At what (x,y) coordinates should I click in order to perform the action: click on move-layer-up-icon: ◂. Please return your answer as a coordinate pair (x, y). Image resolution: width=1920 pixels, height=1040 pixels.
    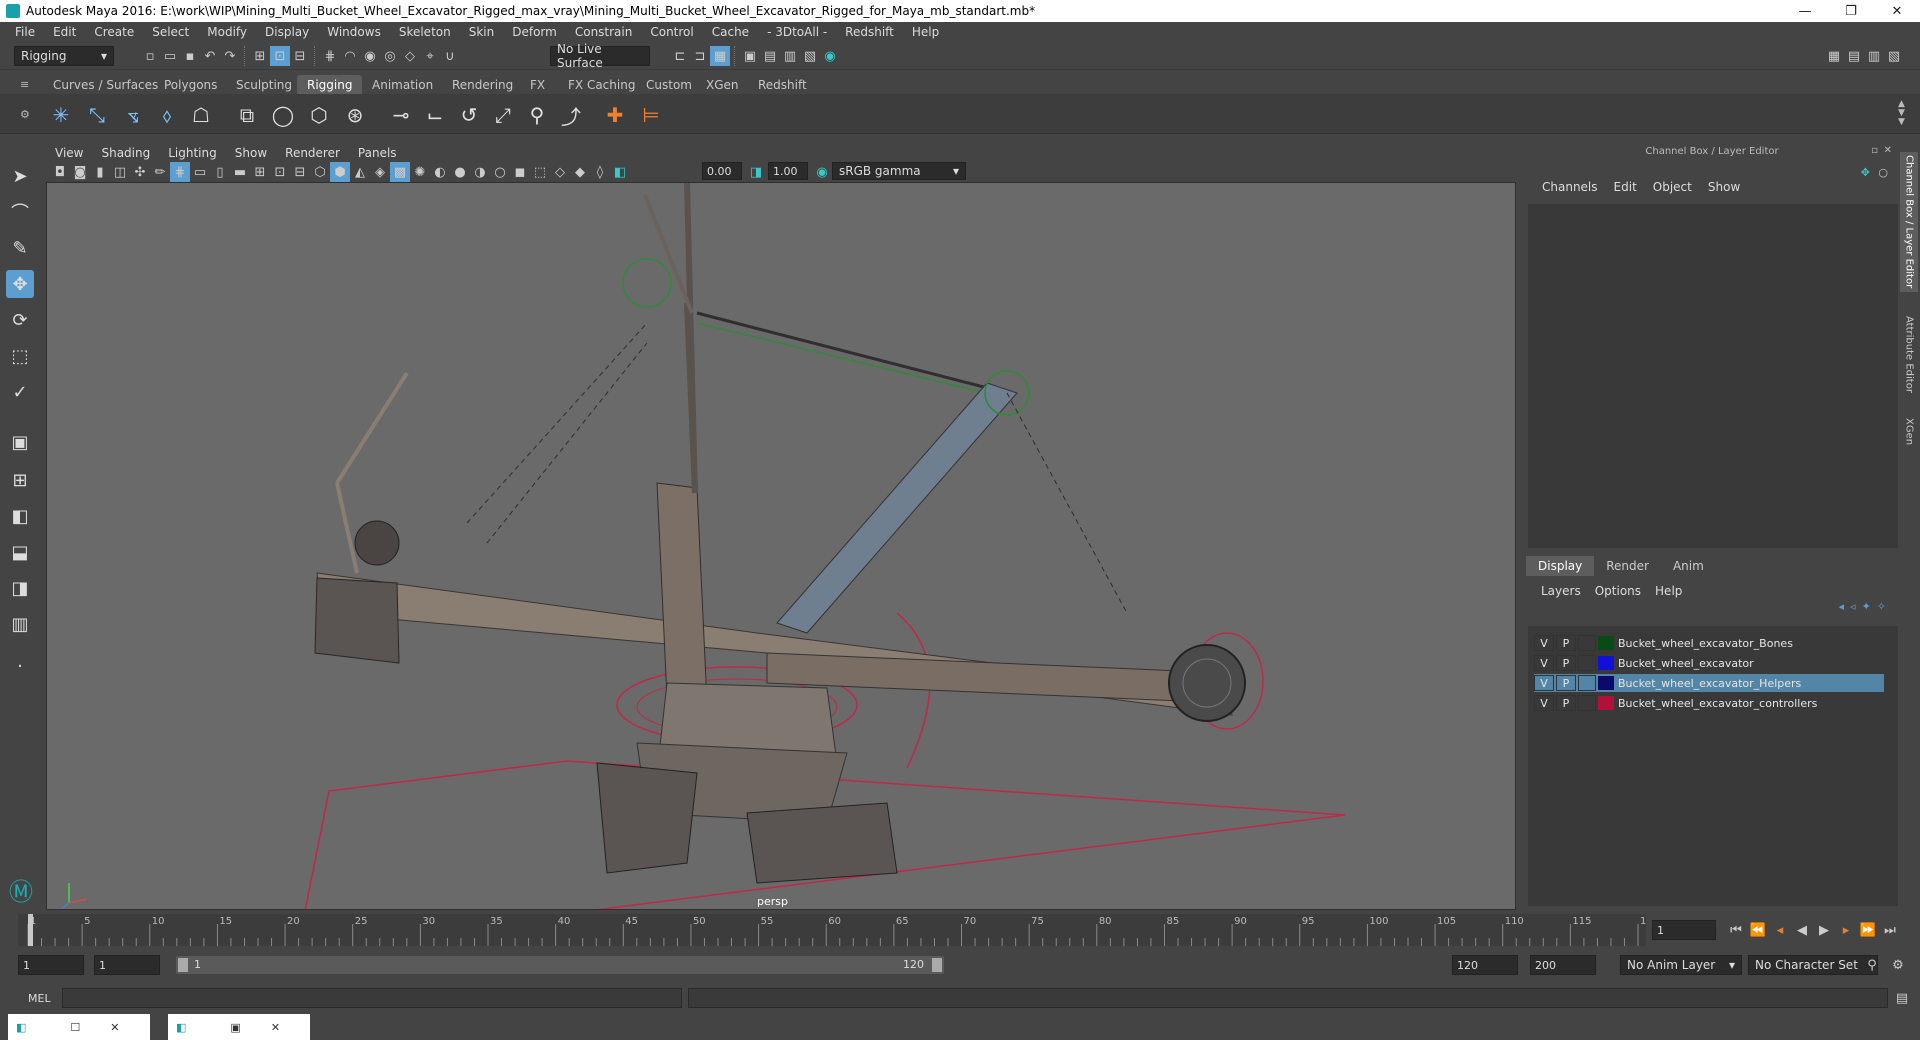
    Looking at the image, I should click on (1842, 606).